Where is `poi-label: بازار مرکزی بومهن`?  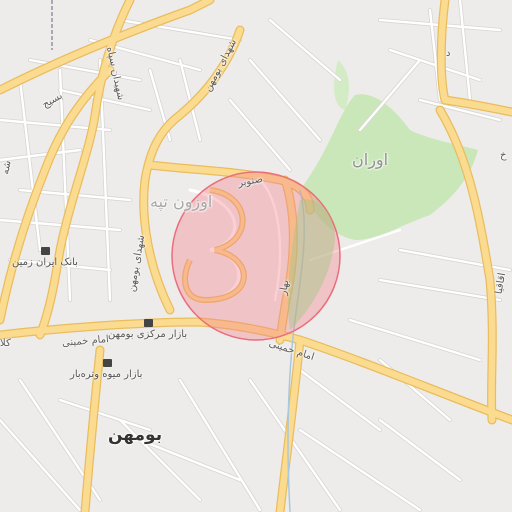 poi-label: بازار مرکزی بومهن is located at coordinates (148, 334).